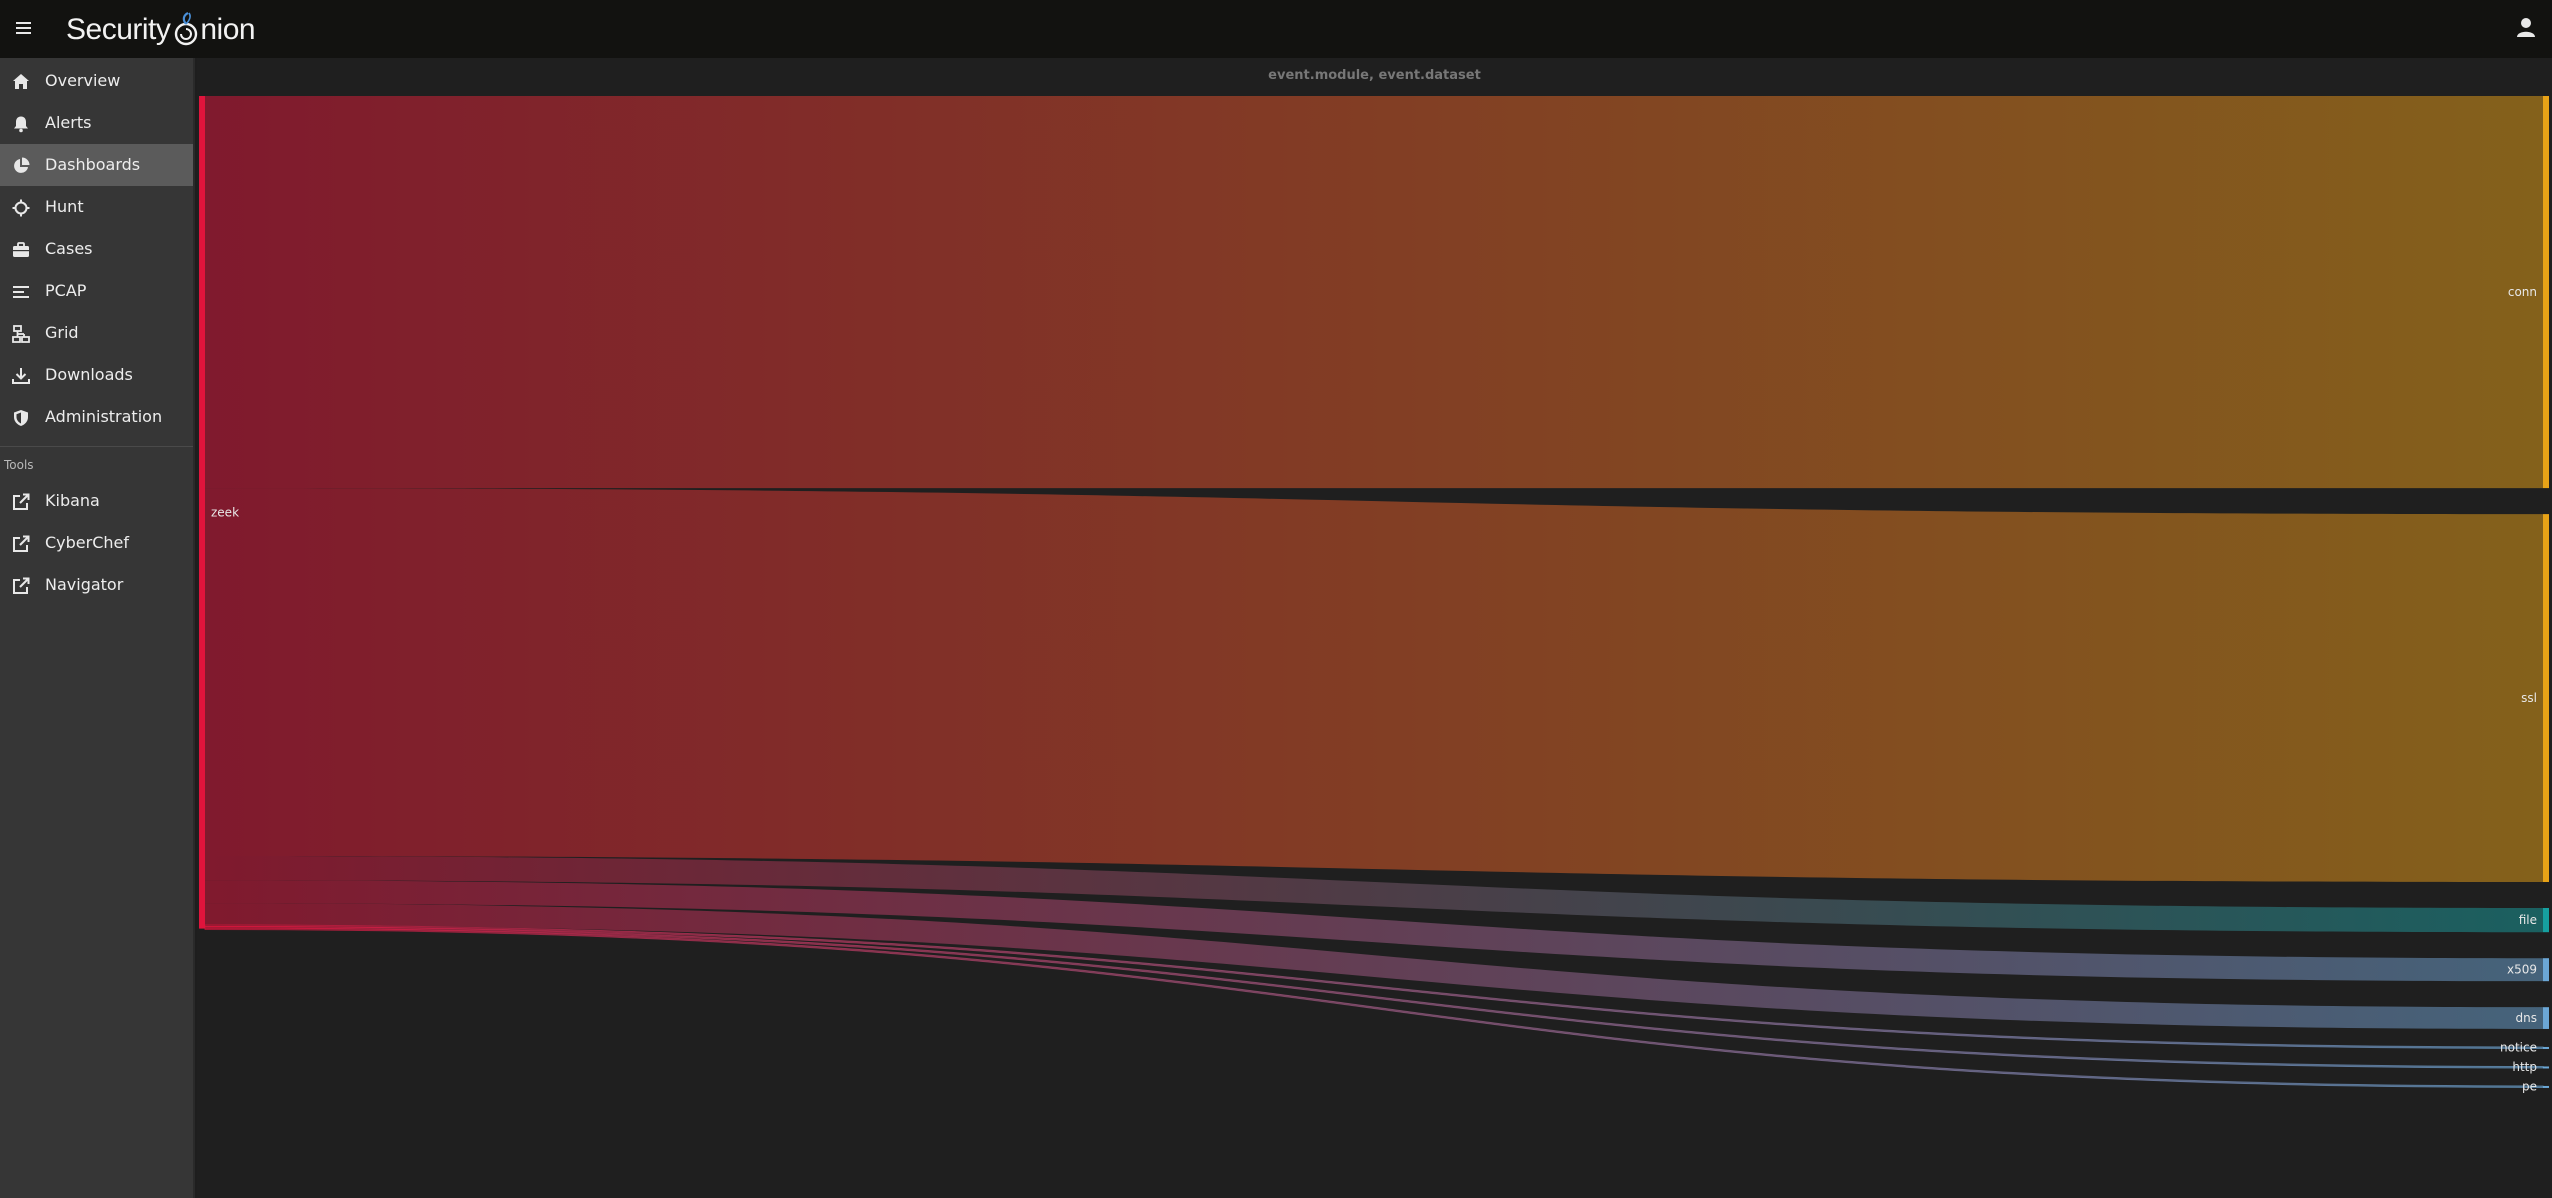  What do you see at coordinates (2522, 970) in the screenshot?
I see `sankey-node-label: x509` at bounding box center [2522, 970].